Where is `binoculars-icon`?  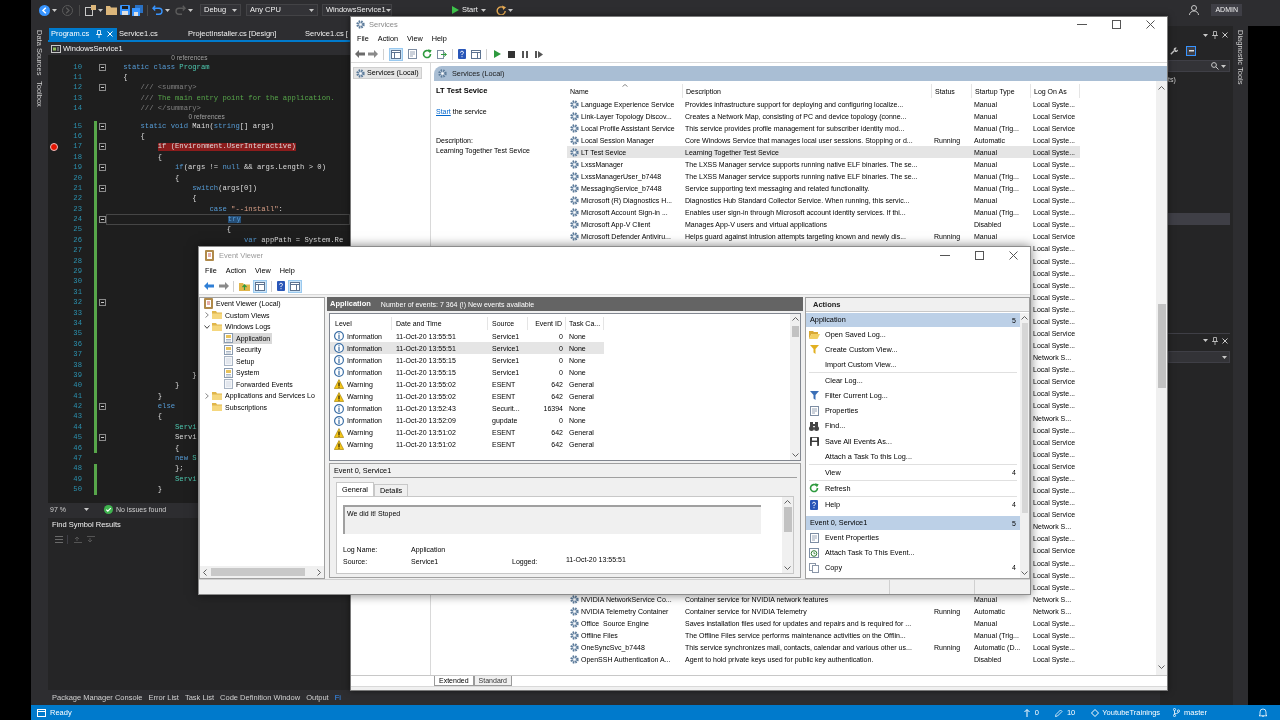 binoculars-icon is located at coordinates (814, 426).